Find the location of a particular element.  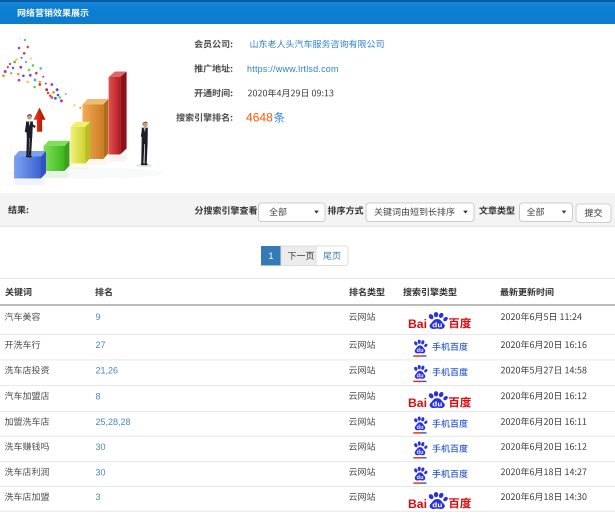

svg-text: 27 is located at coordinates (101, 345).